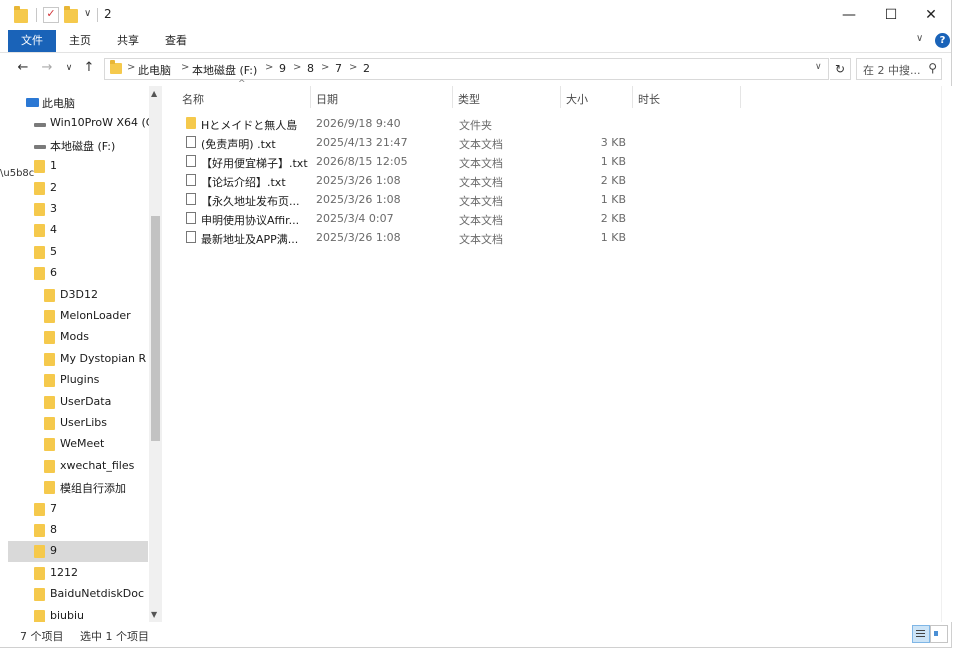 This screenshot has height=653, width=960. What do you see at coordinates (577, 99) in the screenshot?
I see `column-header-size: 大小` at bounding box center [577, 99].